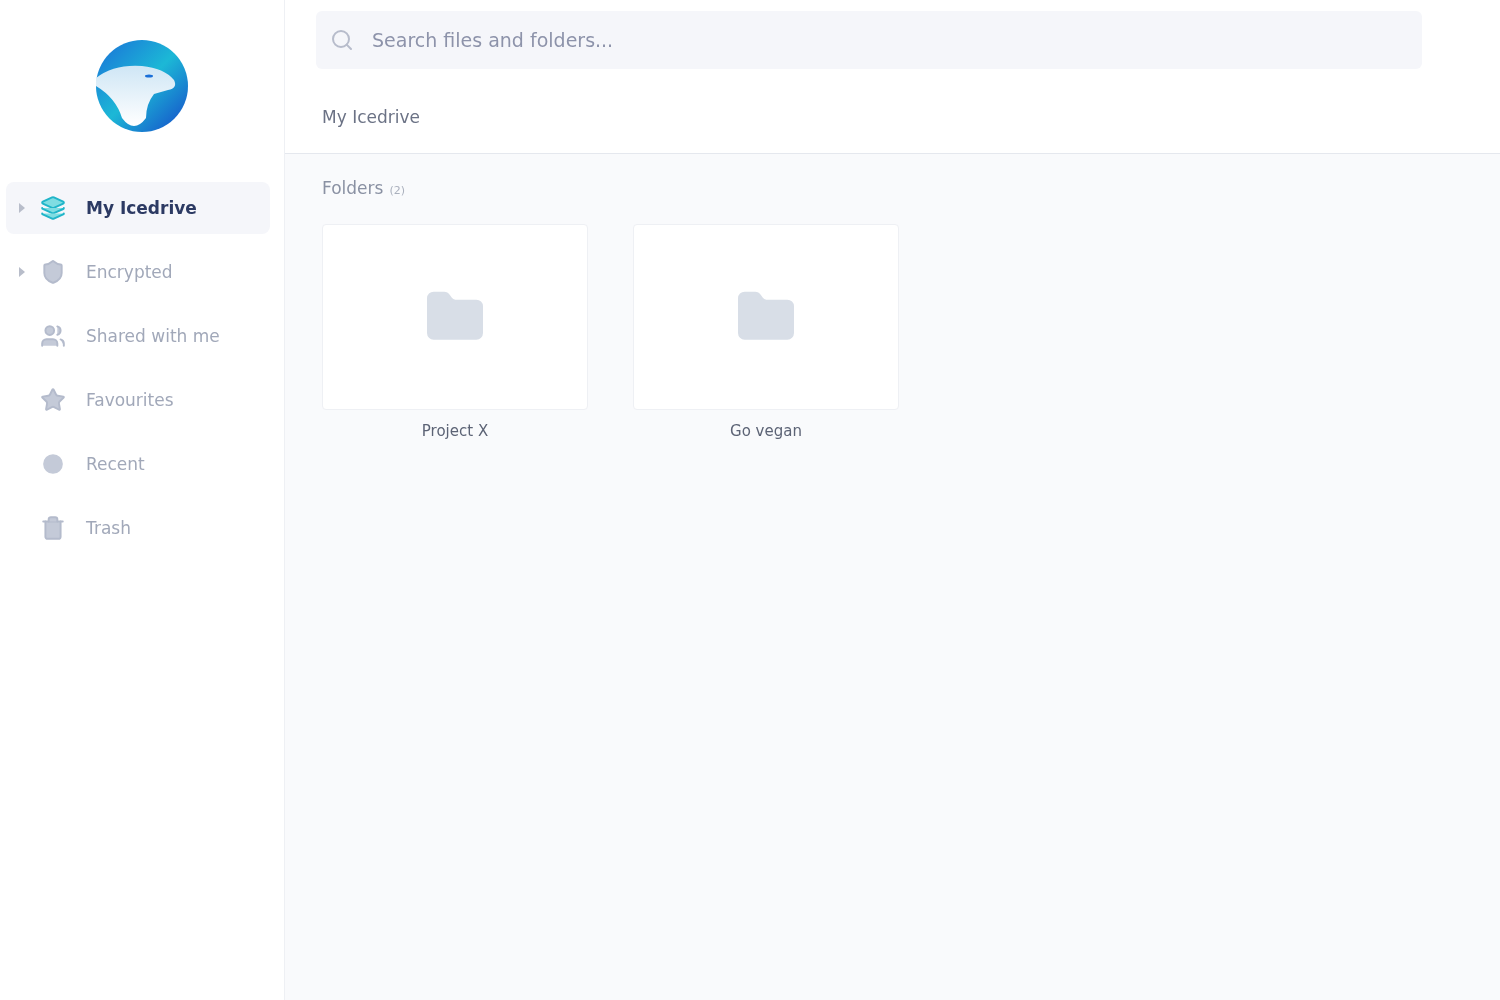 This screenshot has height=1000, width=1500. I want to click on folder-name: Go vegan, so click(766, 431).